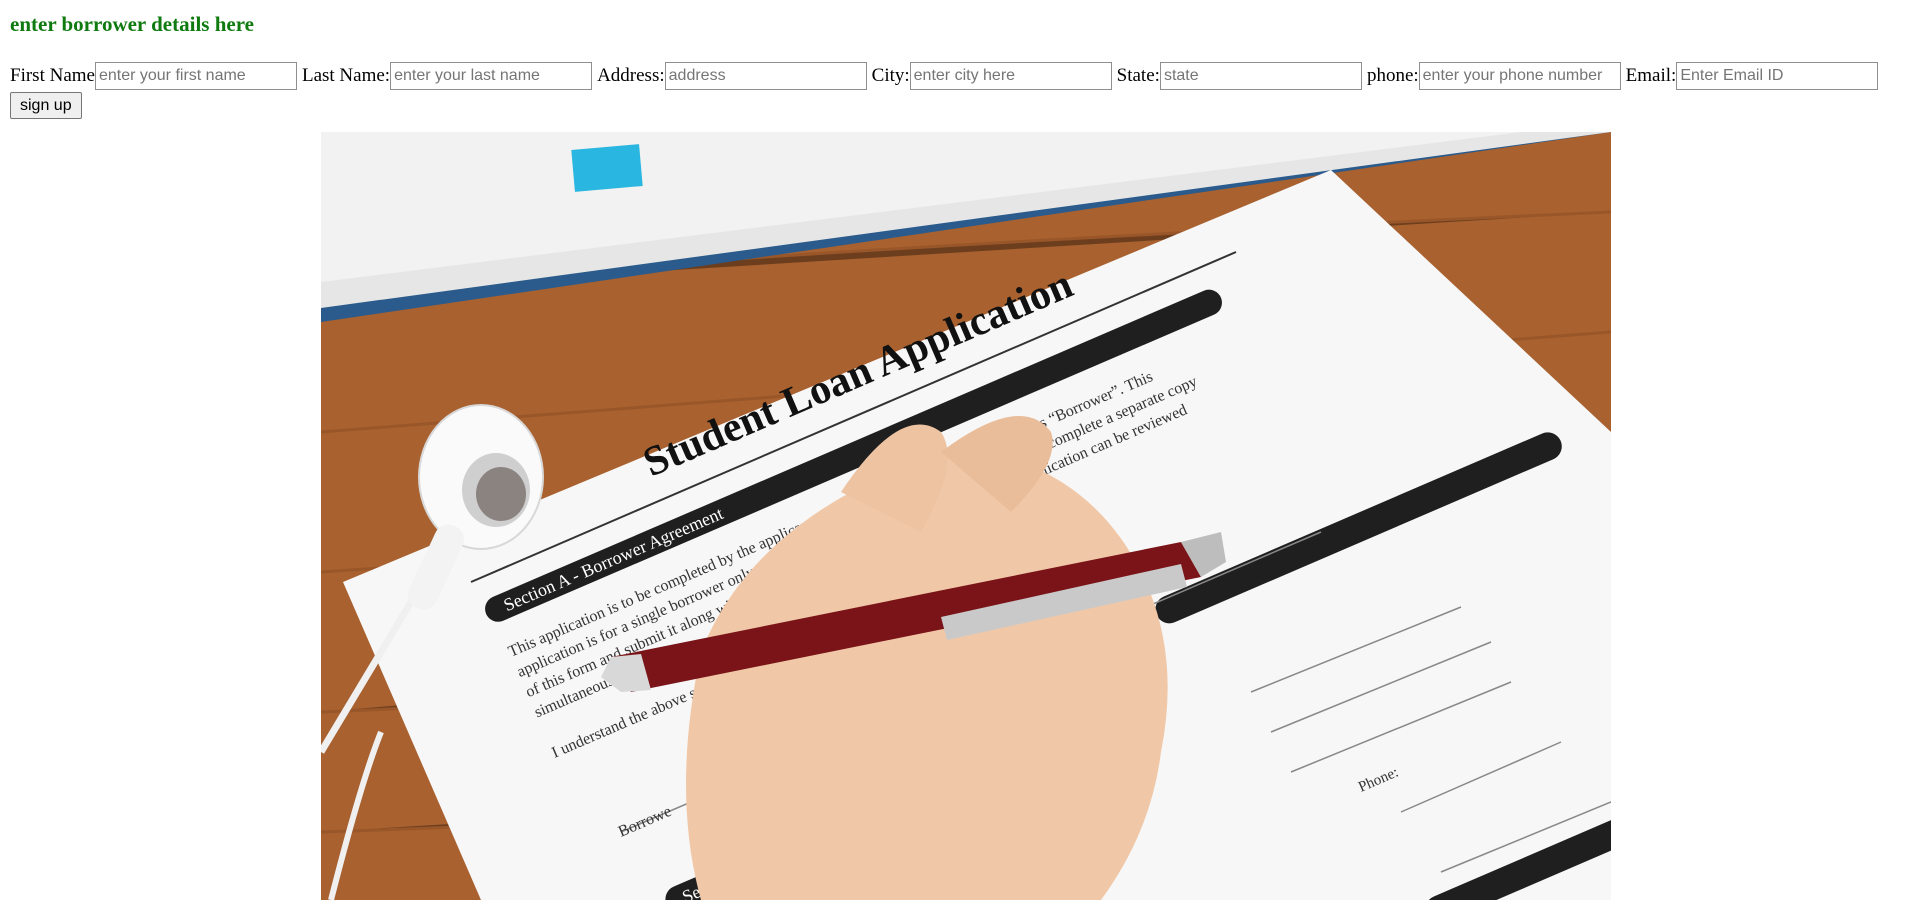 The image size is (1920, 900). I want to click on state-field: State:, so click(1239, 76).